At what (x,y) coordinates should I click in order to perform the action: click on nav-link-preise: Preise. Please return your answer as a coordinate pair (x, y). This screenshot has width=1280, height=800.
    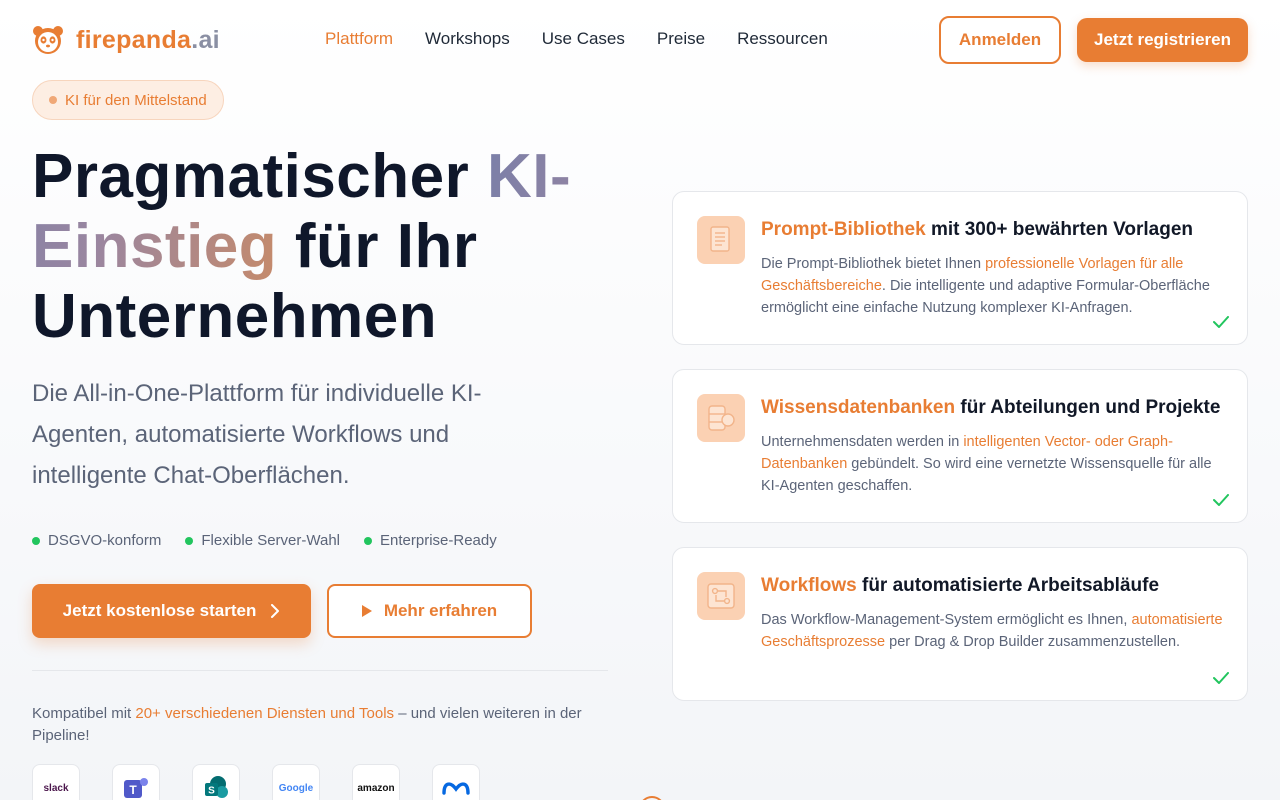
    Looking at the image, I should click on (681, 39).